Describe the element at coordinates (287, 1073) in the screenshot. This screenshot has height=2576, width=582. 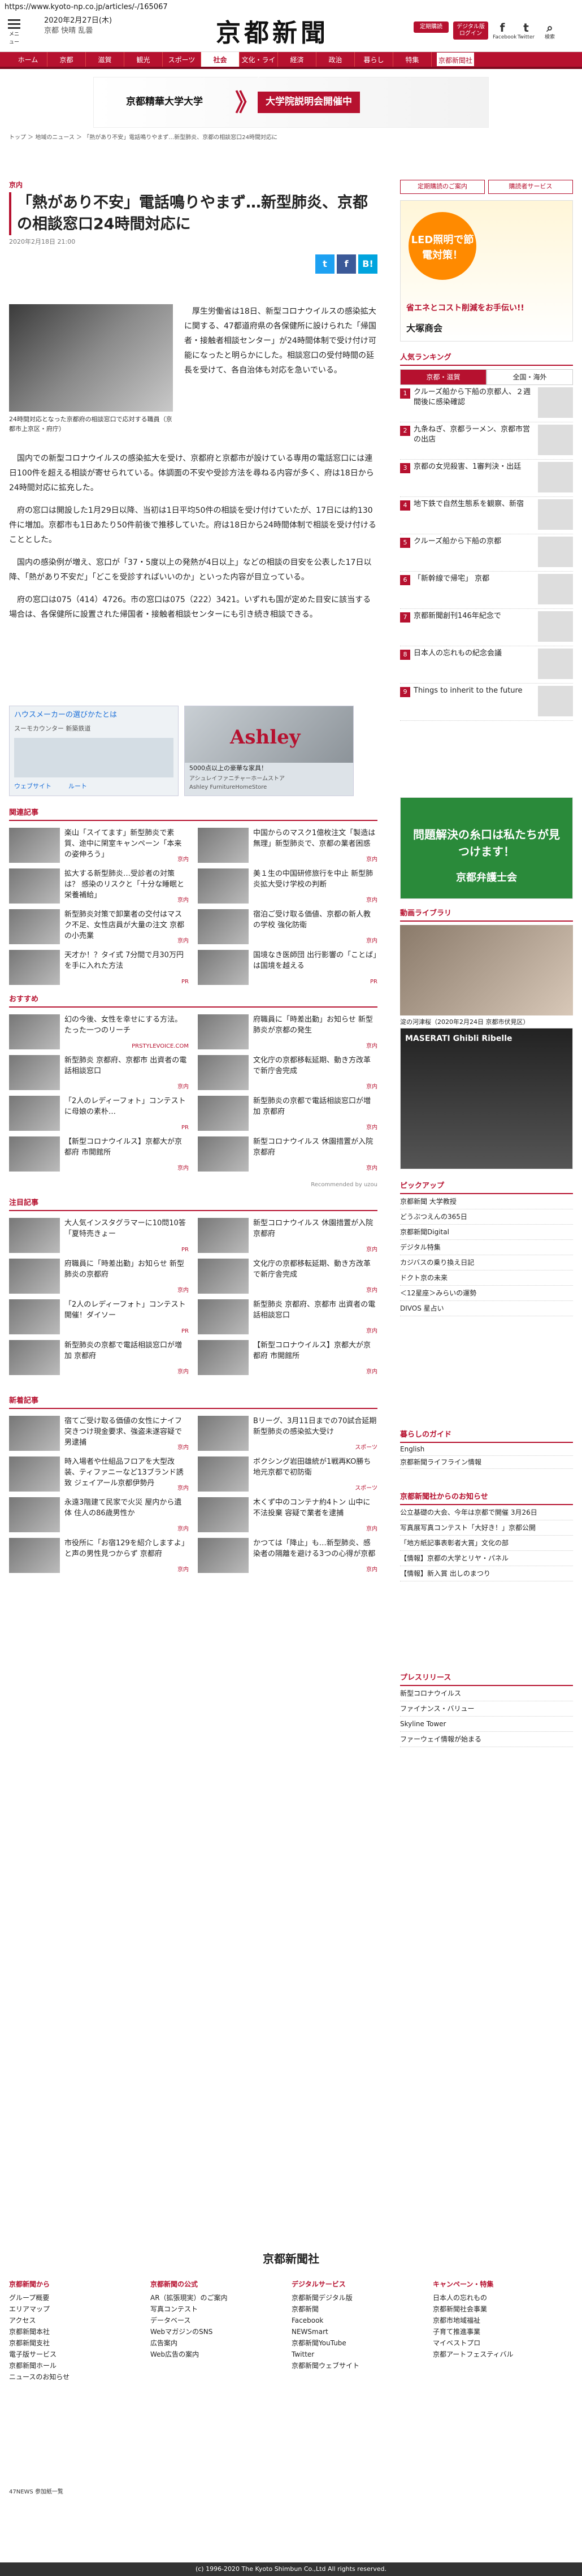
I see `recommend-card: 文化庁の京都移転延期、動き方改革で新庁舎完成 京内` at that location.